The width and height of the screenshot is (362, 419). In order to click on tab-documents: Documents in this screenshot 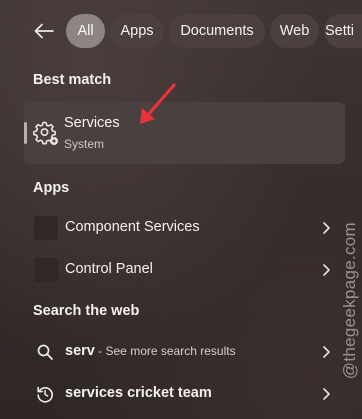, I will do `click(217, 31)`.